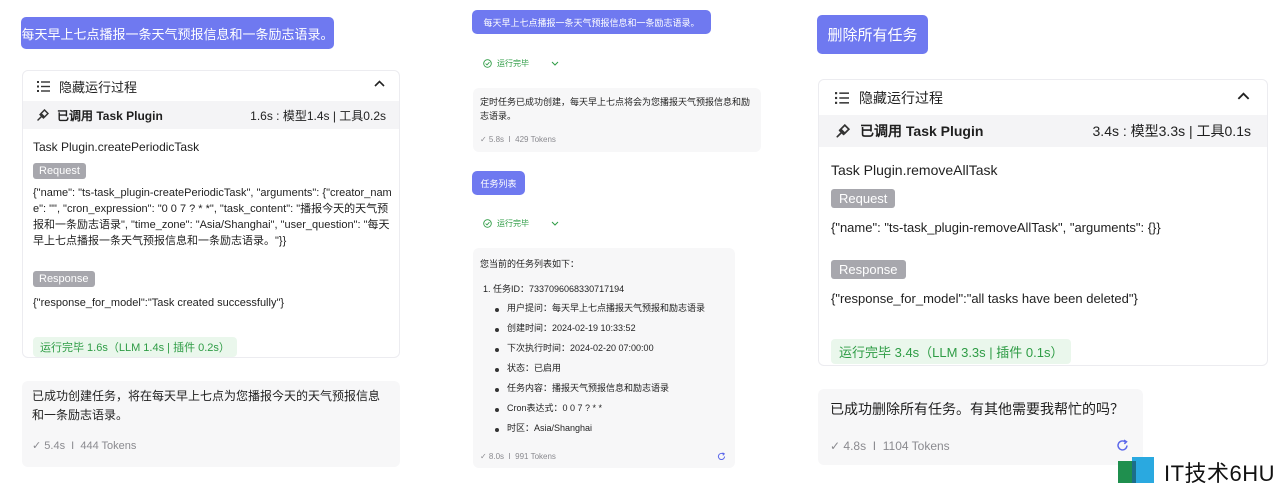 Image resolution: width=1280 pixels, height=491 pixels. Describe the element at coordinates (615, 109) in the screenshot. I see `answer-text: 定时任务已成功创建，每天早上七点将会为您播报天气预报信息和励志语录。` at that location.